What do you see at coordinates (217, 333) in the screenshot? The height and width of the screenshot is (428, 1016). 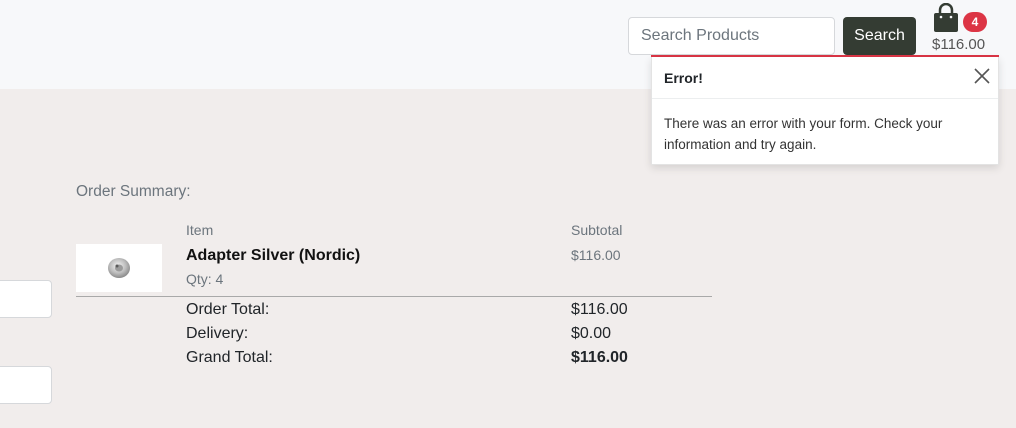 I see `delivery-label: Delivery:` at bounding box center [217, 333].